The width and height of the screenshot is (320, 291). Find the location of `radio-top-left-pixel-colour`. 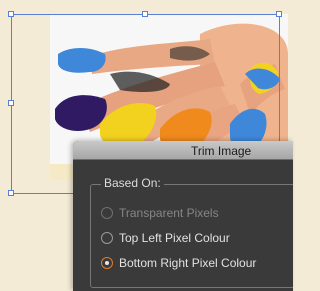

radio-top-left-pixel-colour is located at coordinates (107, 238).